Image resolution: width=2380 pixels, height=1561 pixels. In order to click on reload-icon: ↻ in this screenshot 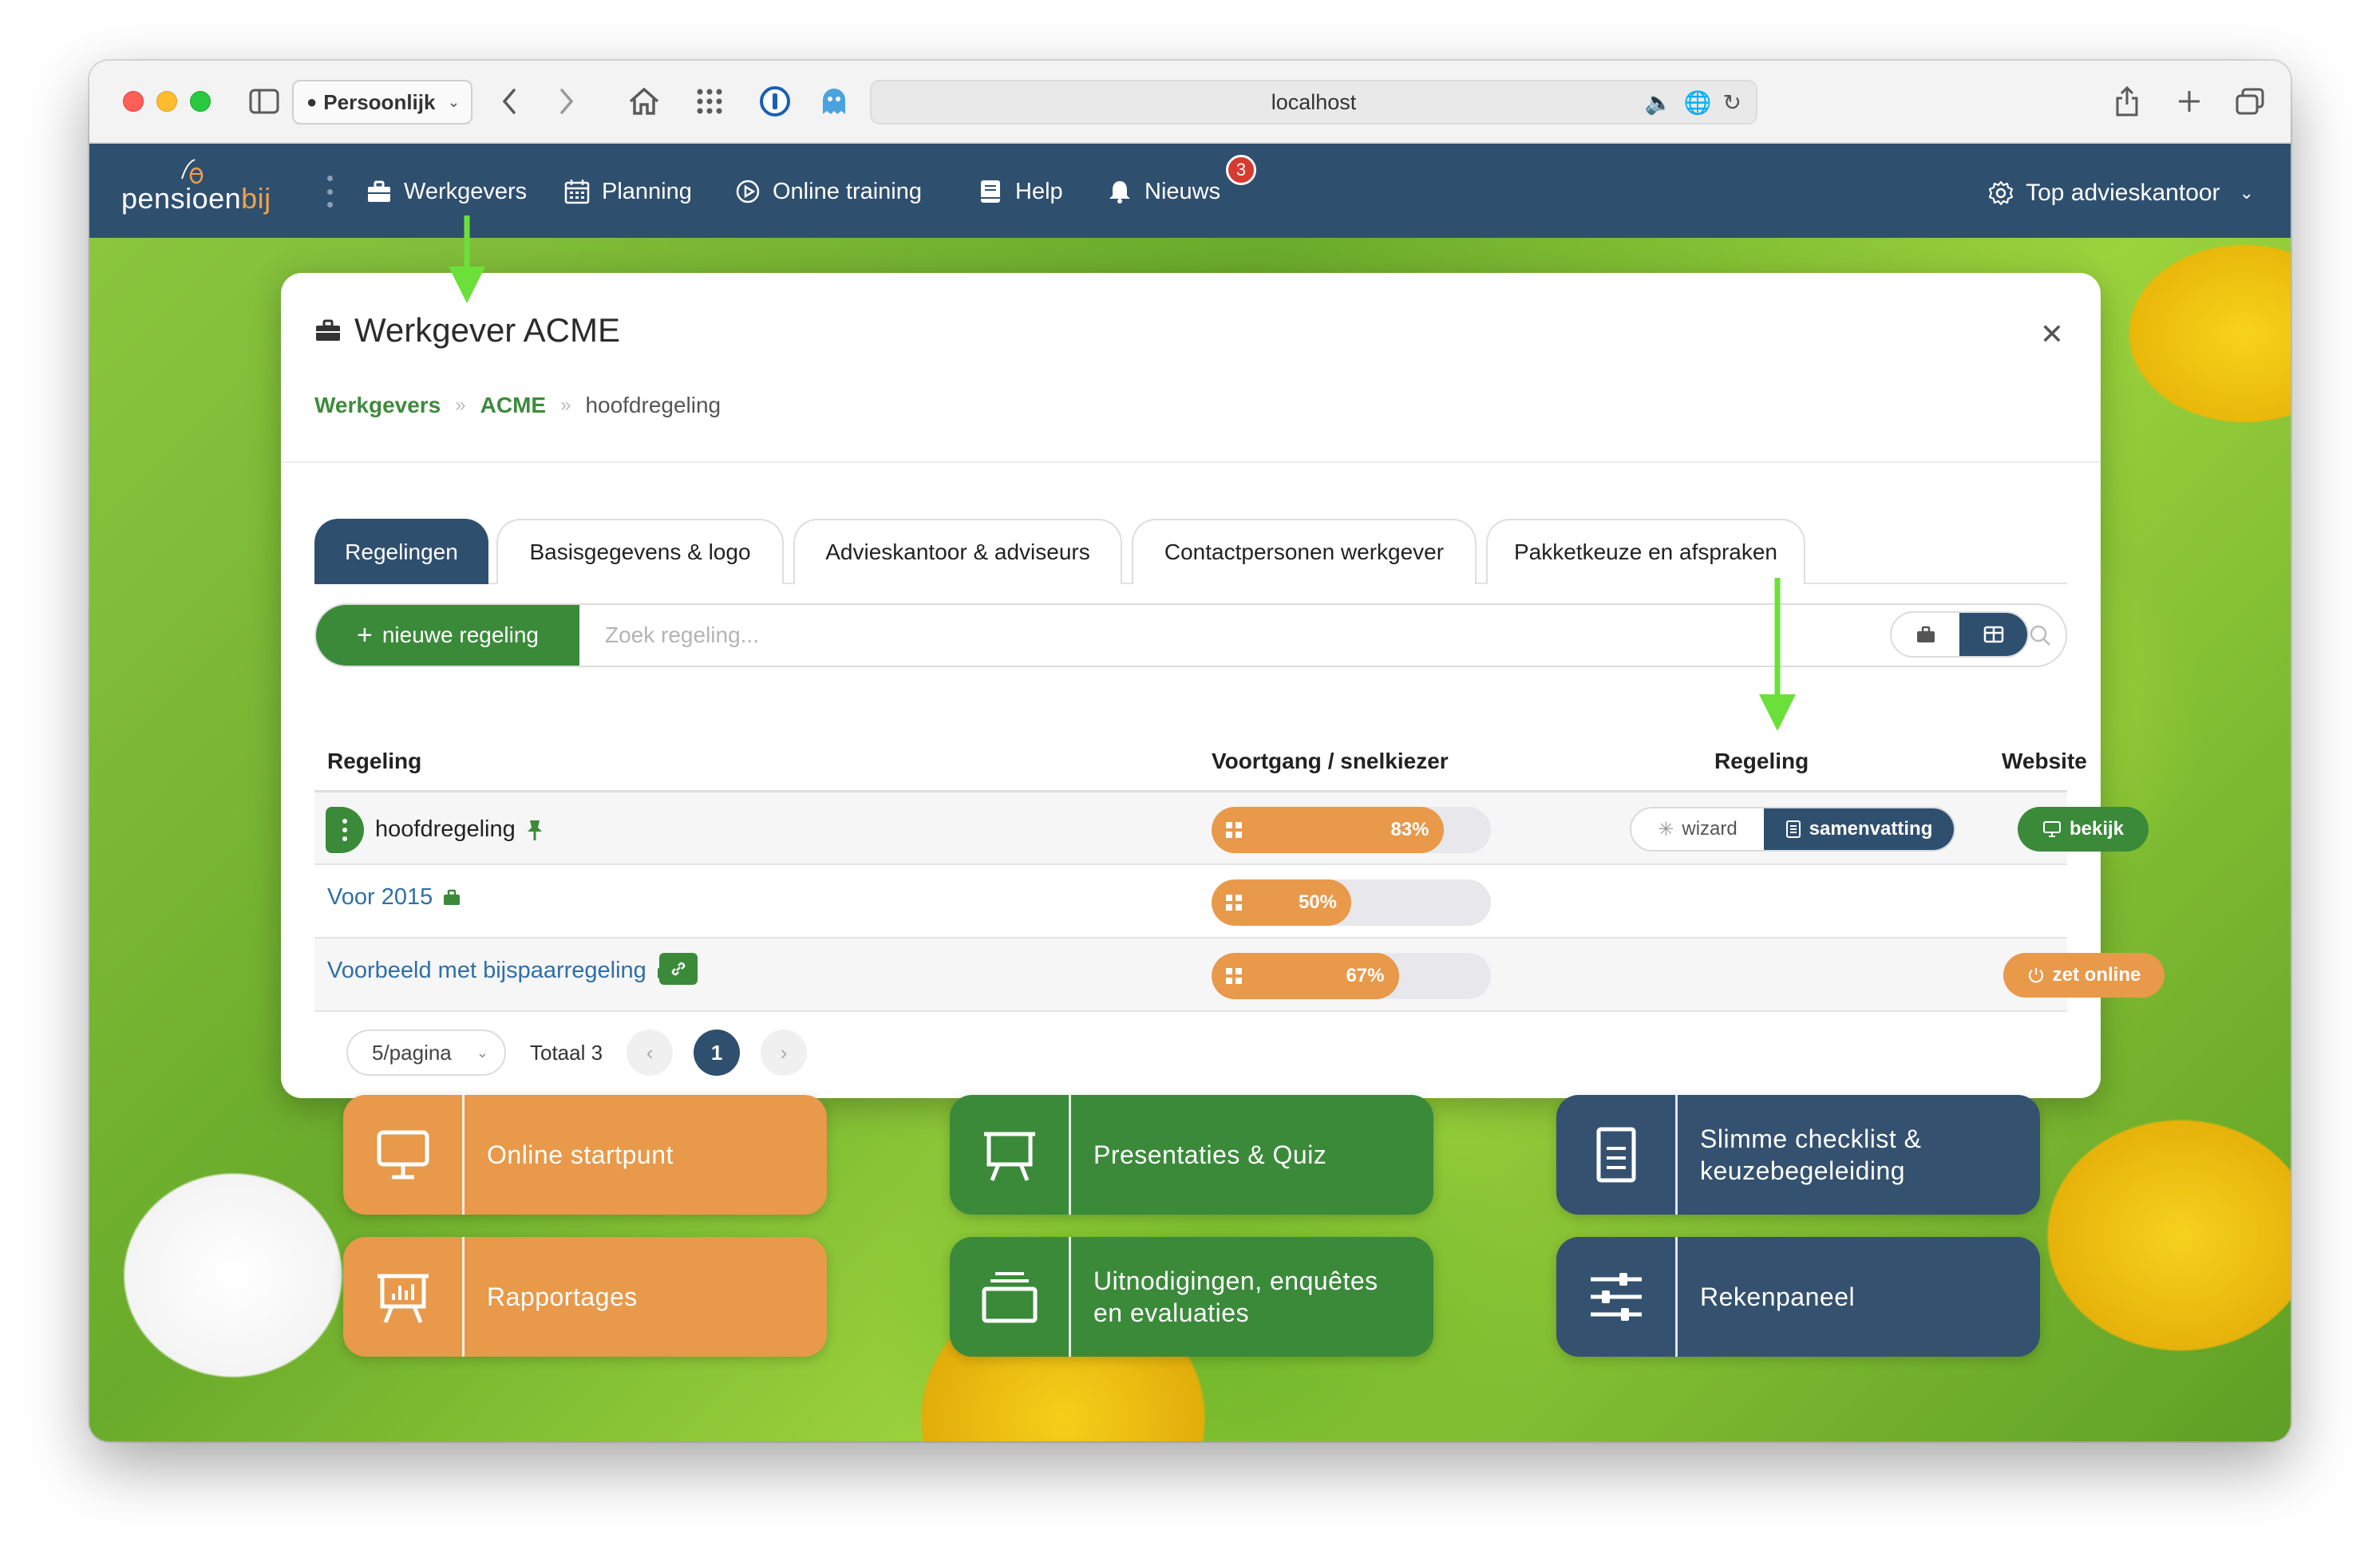, I will do `click(1732, 102)`.